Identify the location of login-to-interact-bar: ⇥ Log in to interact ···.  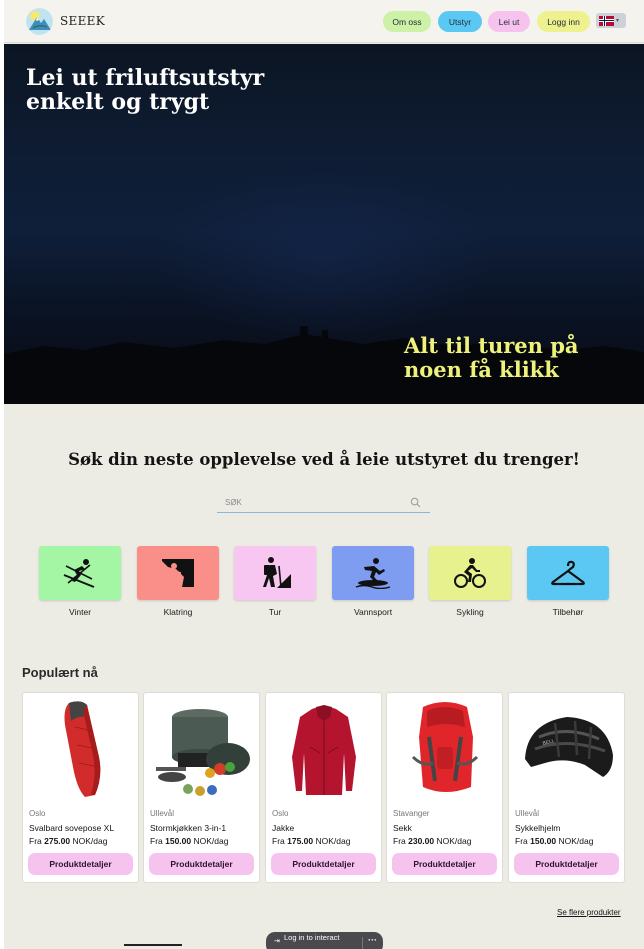
(324, 940).